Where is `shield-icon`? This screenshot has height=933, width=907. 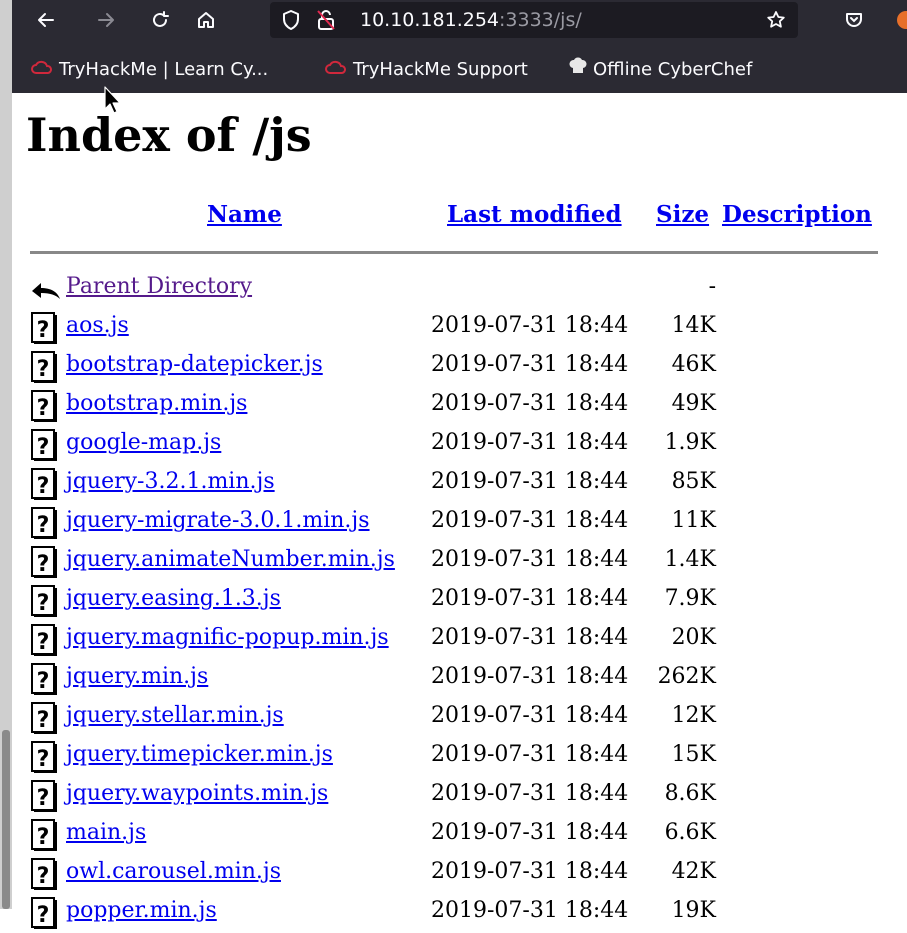 shield-icon is located at coordinates (291, 22).